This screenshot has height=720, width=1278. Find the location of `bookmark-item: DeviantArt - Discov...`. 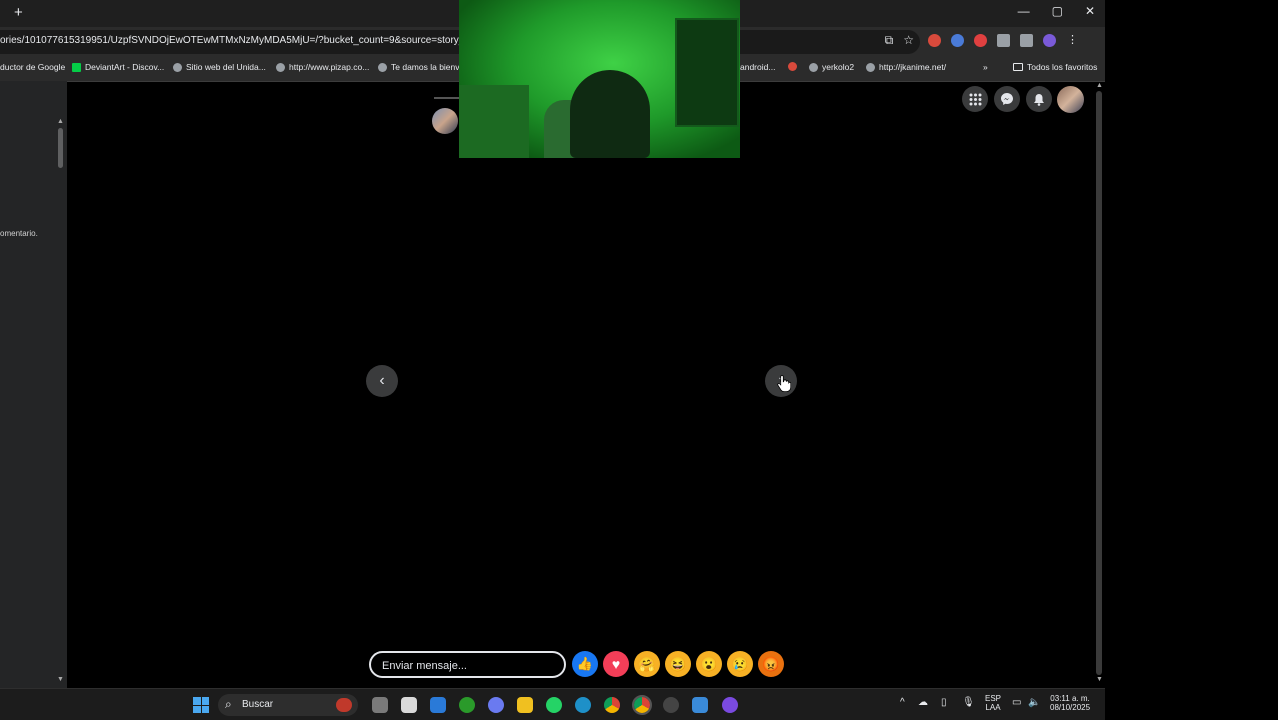

bookmark-item: DeviantArt - Discov... is located at coordinates (118, 67).